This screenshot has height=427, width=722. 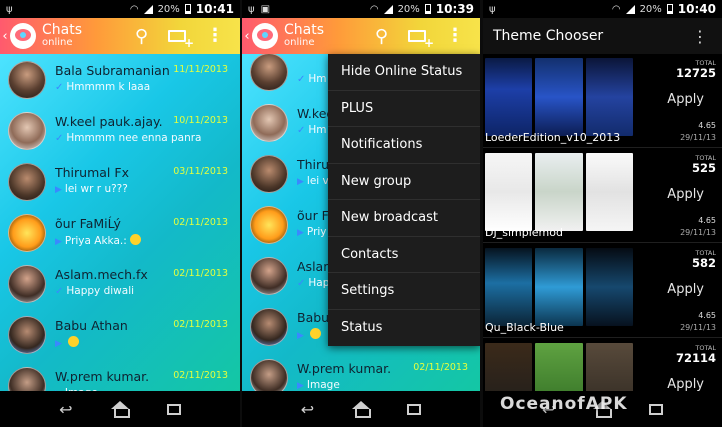 I want to click on chat-last-message: ▶ lei v, so click(x=313, y=181).